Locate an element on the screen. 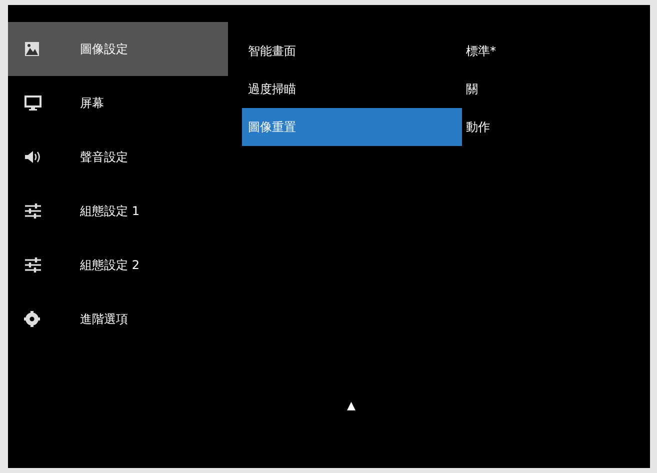  gear-icon is located at coordinates (32, 319).